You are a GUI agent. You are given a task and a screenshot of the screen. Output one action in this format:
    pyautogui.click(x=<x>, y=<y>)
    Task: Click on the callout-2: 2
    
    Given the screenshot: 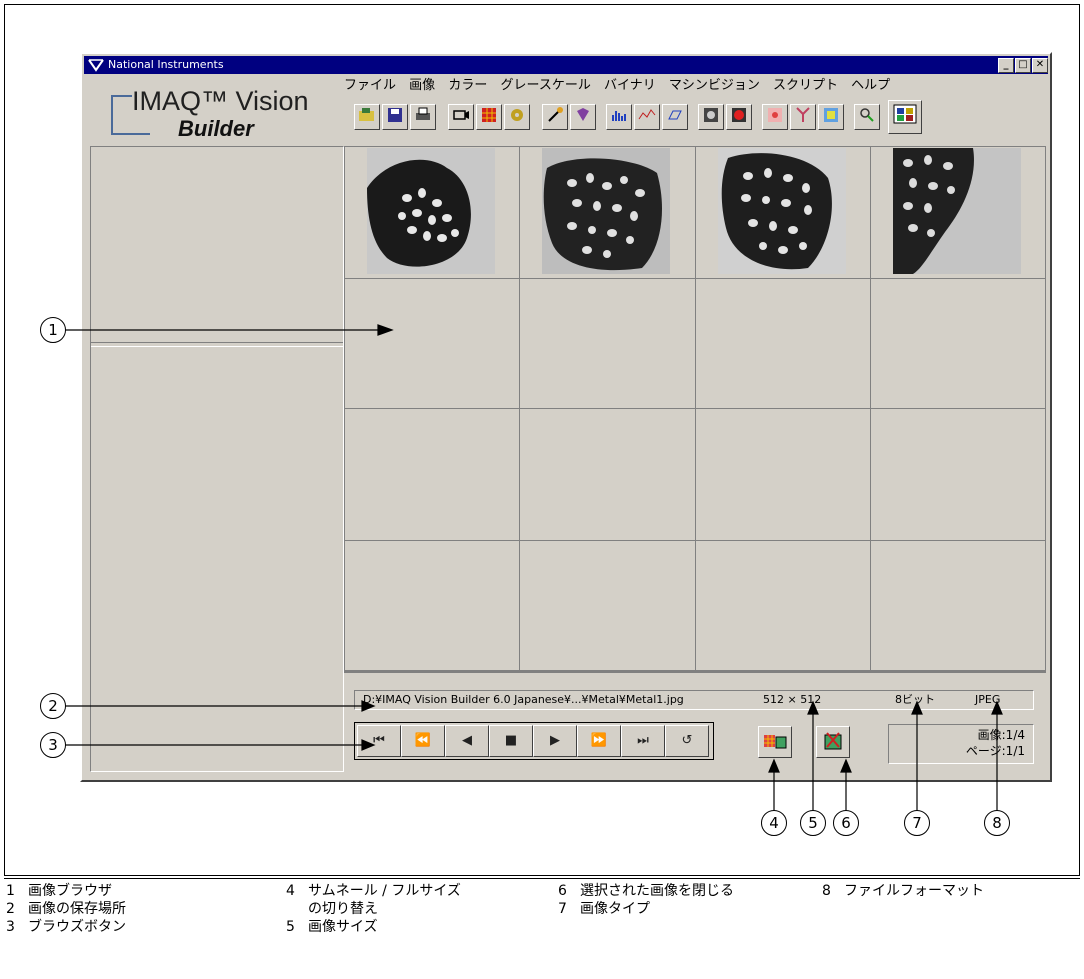 What is the action you would take?
    pyautogui.click(x=53, y=706)
    